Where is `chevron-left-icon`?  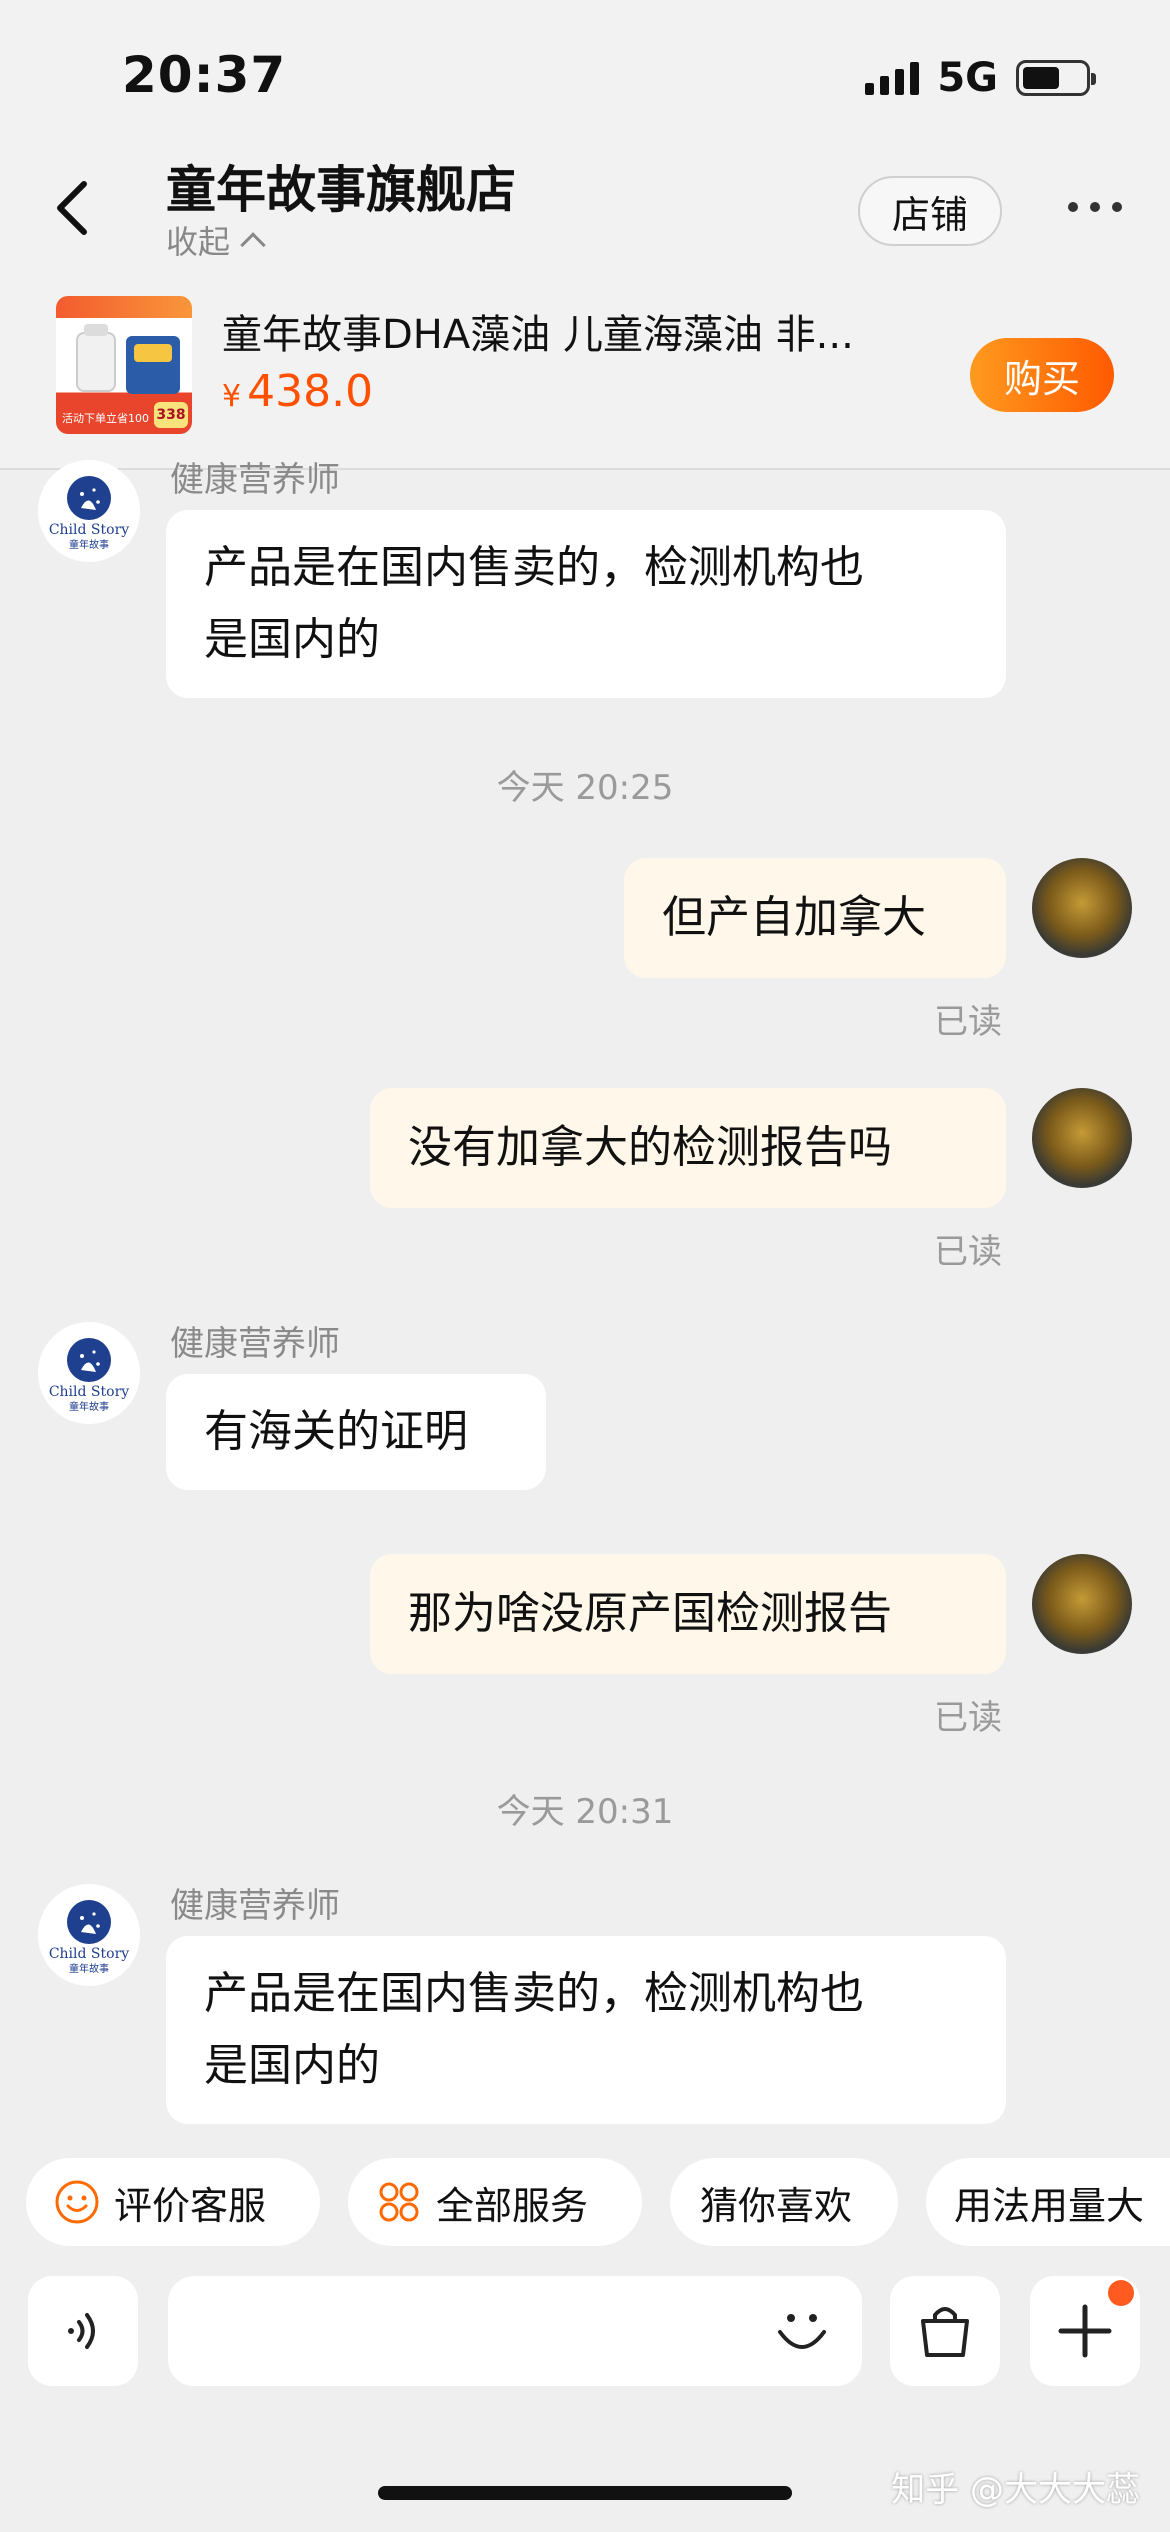 chevron-left-icon is located at coordinates (72, 208).